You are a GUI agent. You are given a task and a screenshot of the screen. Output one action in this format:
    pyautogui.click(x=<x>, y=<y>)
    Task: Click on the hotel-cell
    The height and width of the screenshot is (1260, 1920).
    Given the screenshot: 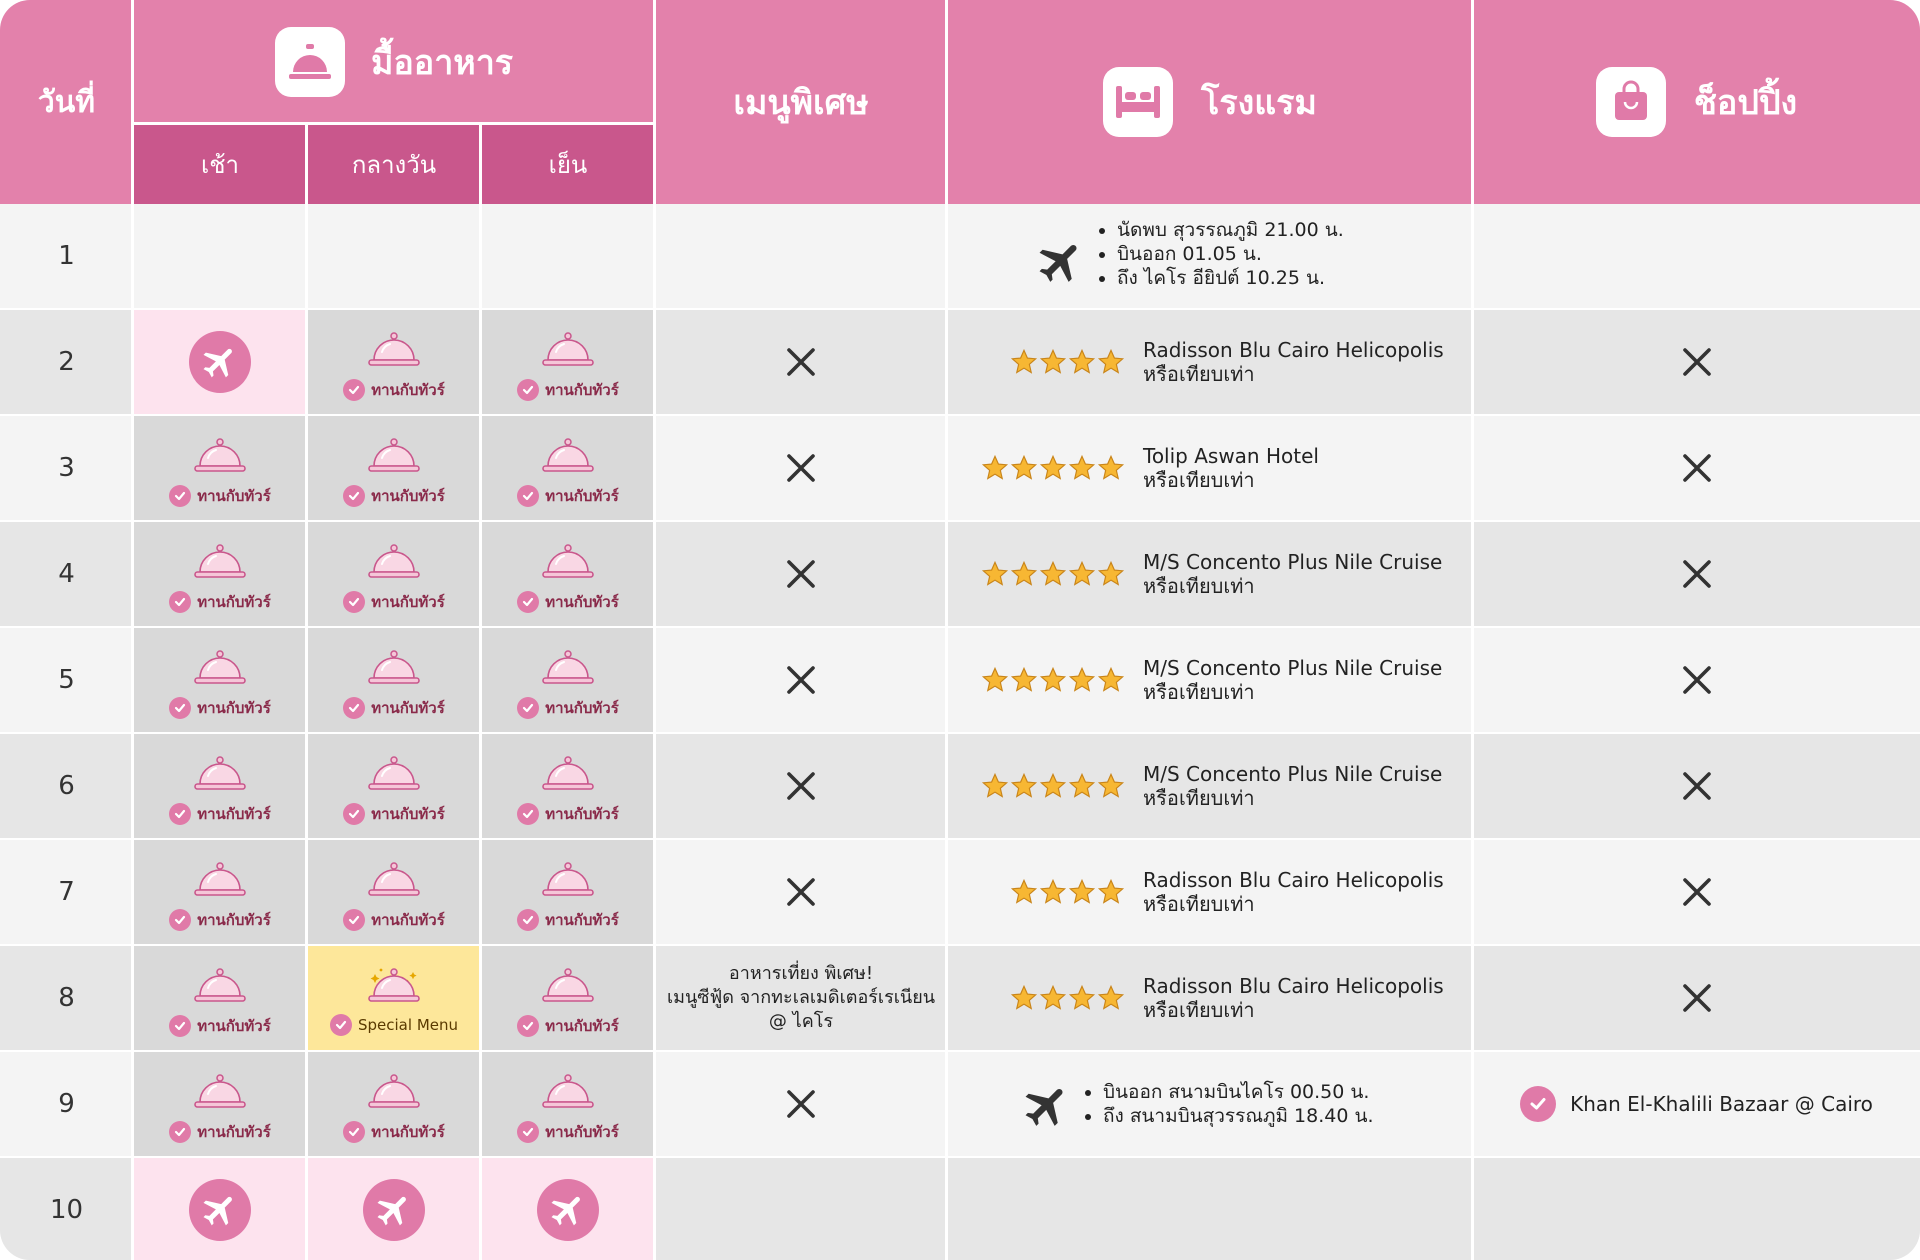 What is the action you would take?
    pyautogui.click(x=1210, y=1209)
    